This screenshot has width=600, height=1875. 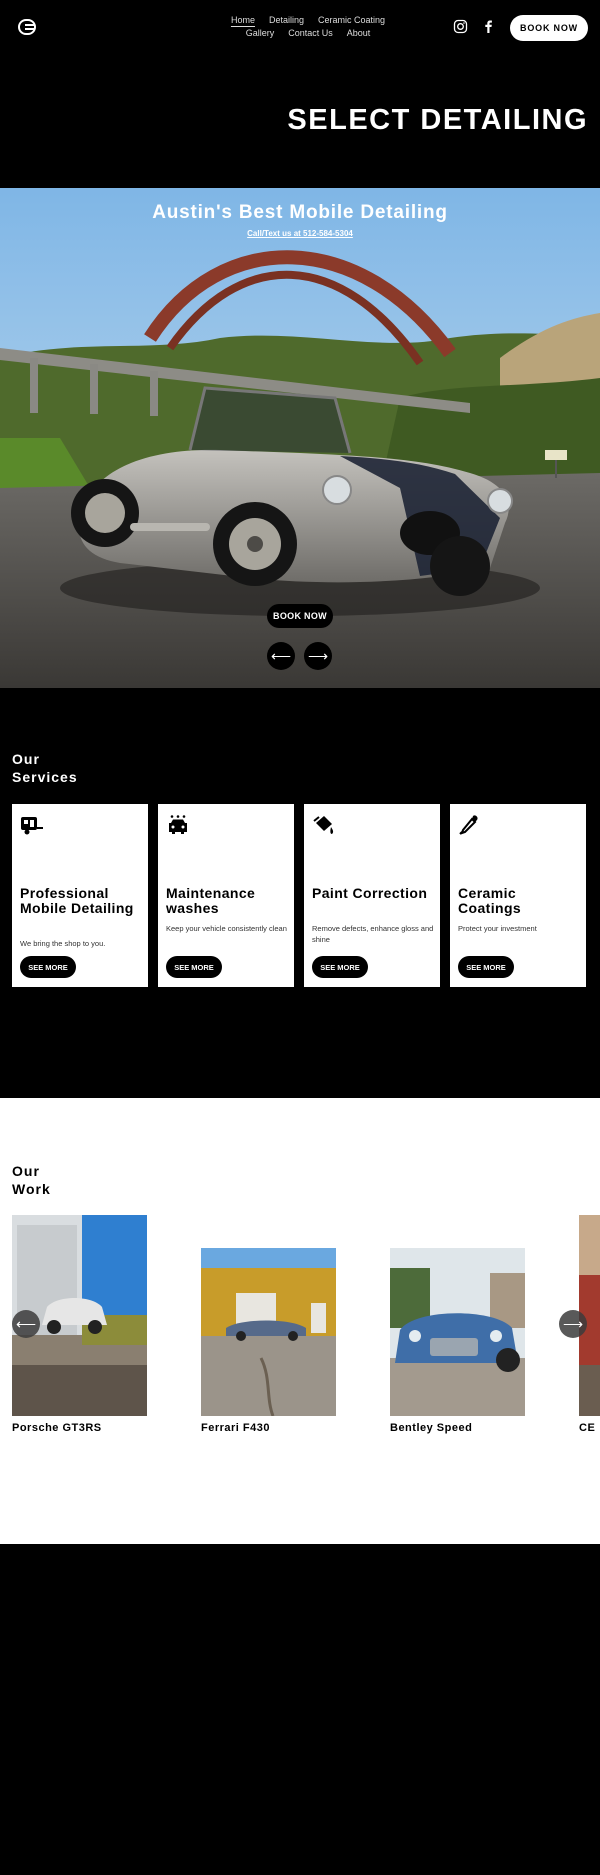 What do you see at coordinates (243, 20) in the screenshot?
I see `nav-home: Home` at bounding box center [243, 20].